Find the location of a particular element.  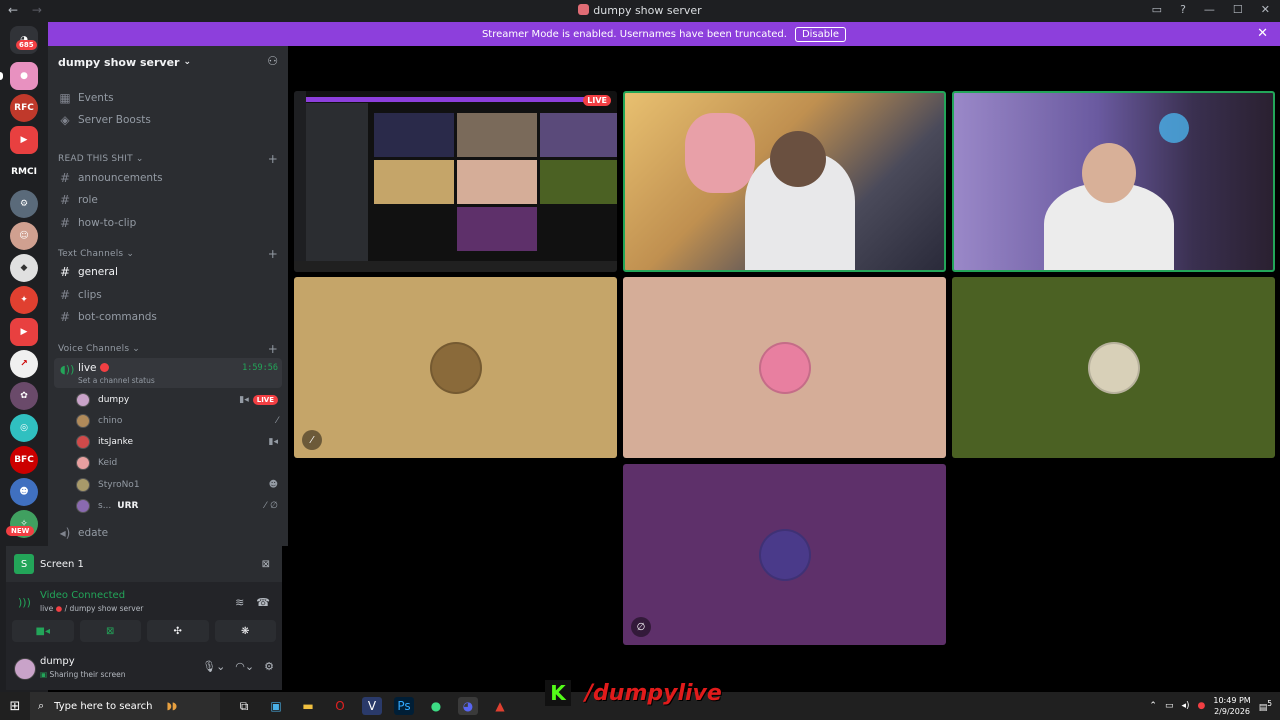

participant-tile: ⁄ is located at coordinates (455, 367).